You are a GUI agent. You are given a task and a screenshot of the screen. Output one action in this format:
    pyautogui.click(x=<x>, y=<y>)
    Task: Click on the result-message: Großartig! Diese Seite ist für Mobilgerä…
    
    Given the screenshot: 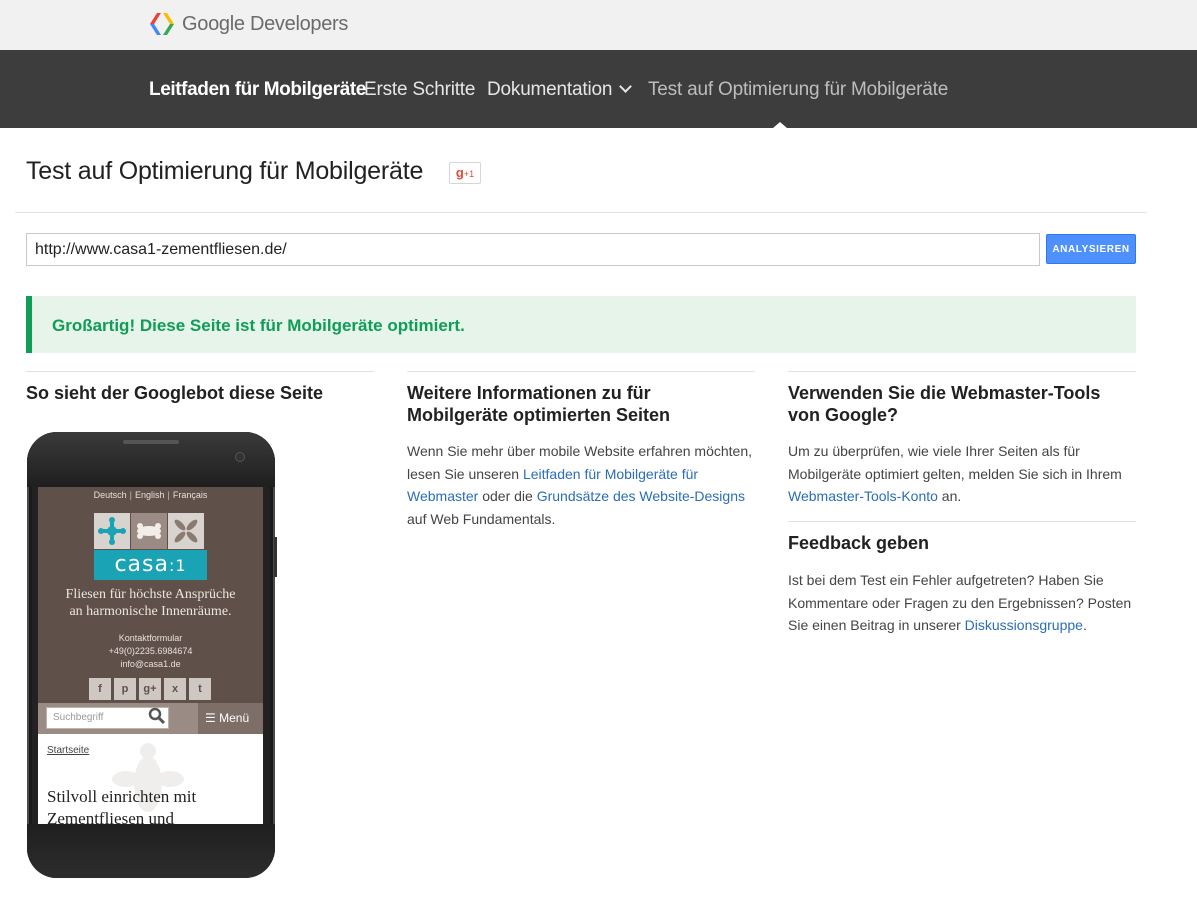 What is the action you would take?
    pyautogui.click(x=258, y=325)
    